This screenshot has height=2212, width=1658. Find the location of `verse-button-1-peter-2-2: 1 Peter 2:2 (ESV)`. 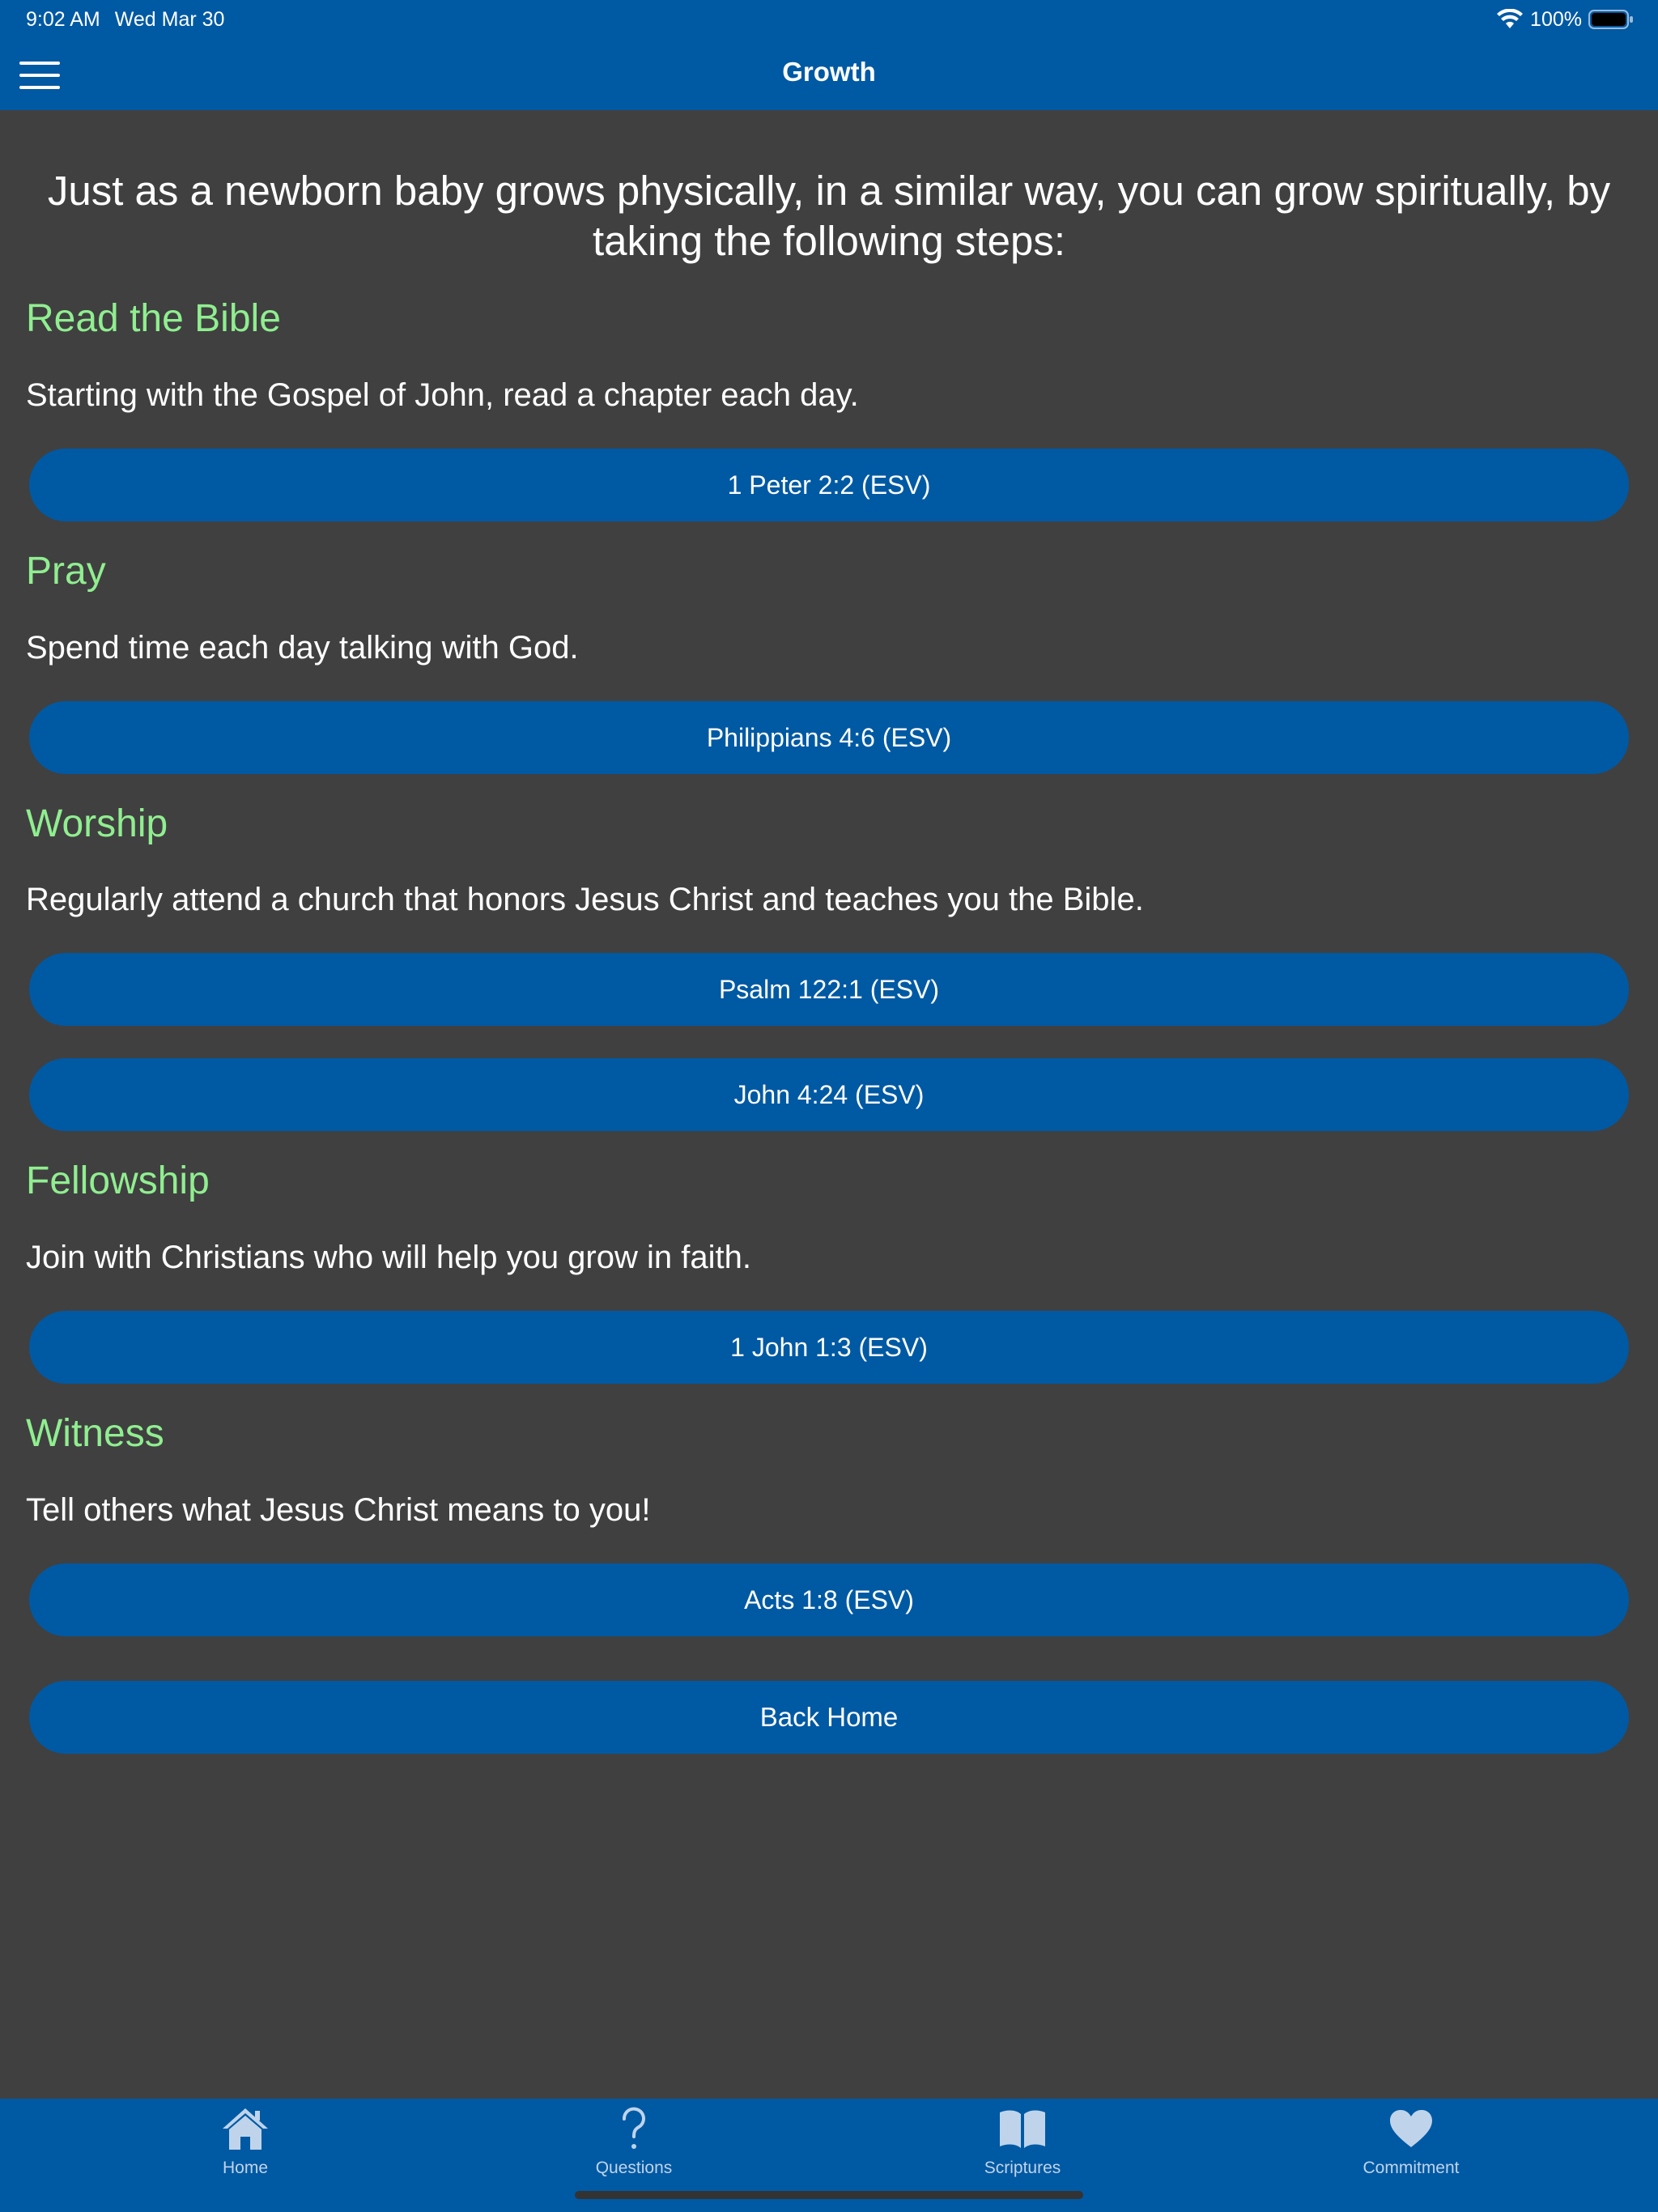

verse-button-1-peter-2-2: 1 Peter 2:2 (ESV) is located at coordinates (829, 485).